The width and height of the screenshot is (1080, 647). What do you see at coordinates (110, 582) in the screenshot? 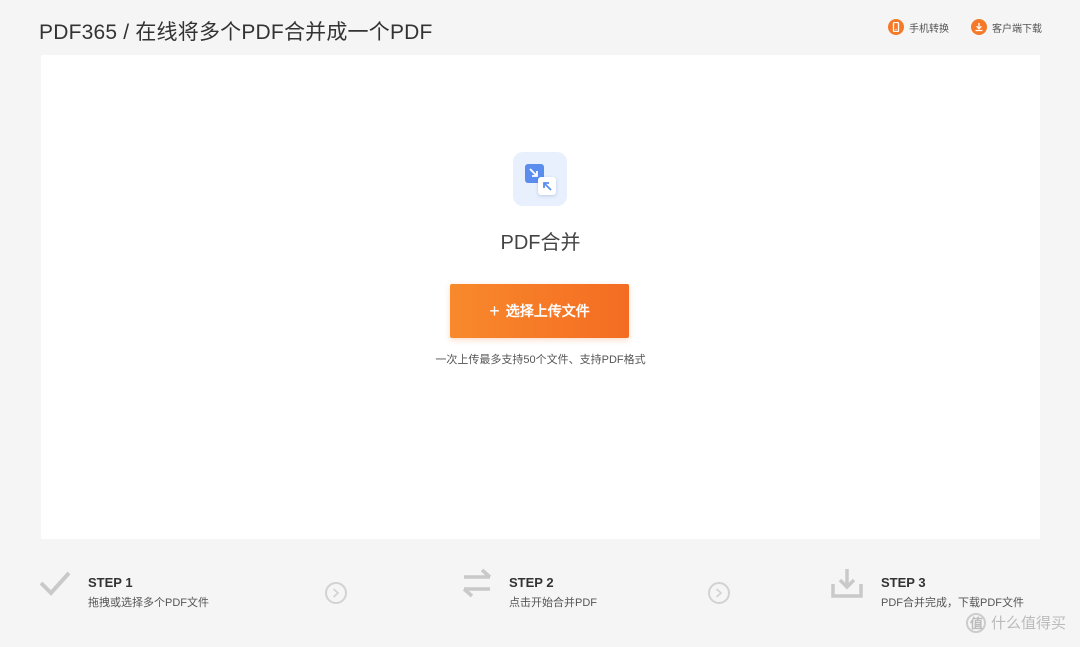
I see `step-1-label: STEP 1` at bounding box center [110, 582].